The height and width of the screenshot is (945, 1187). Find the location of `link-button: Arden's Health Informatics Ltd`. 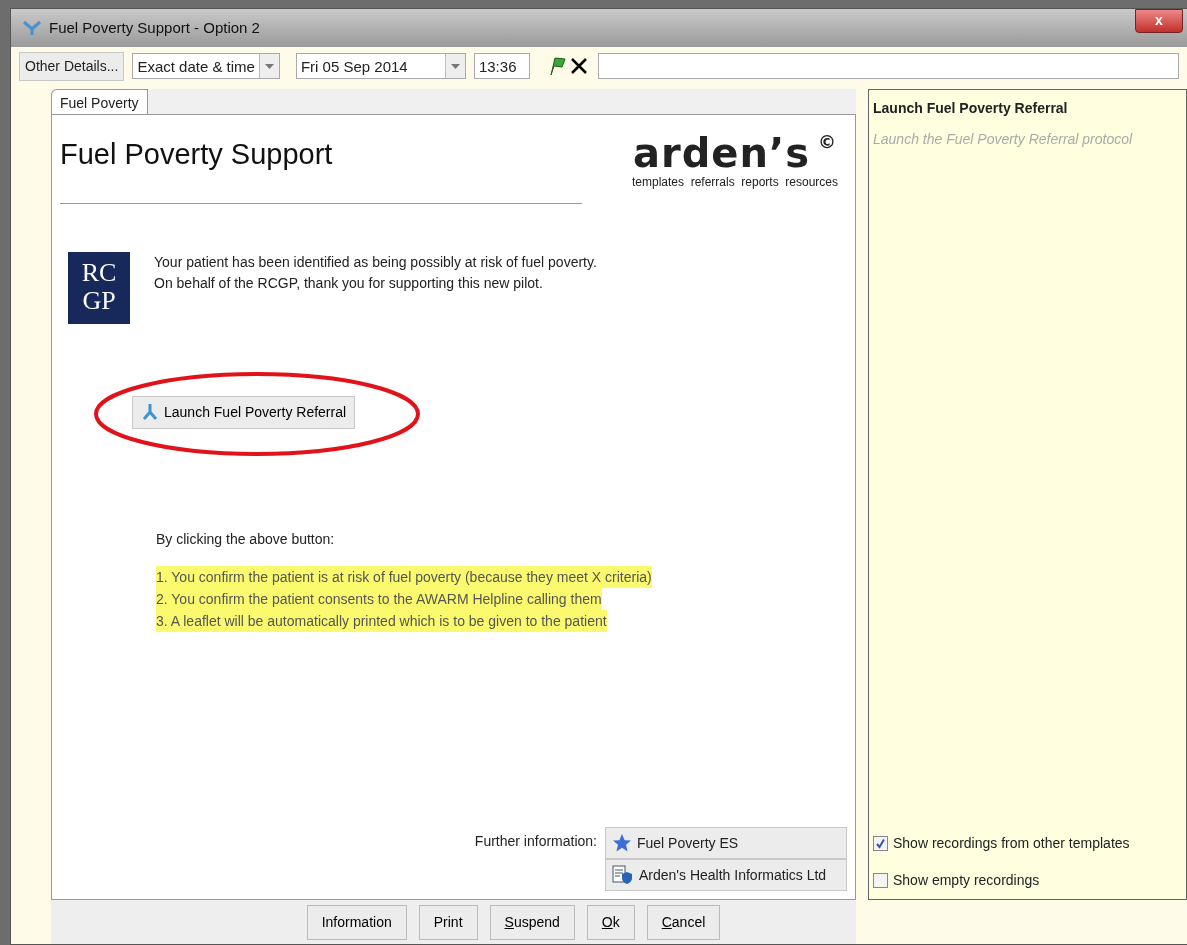

link-button: Arden's Health Informatics Ltd is located at coordinates (726, 875).